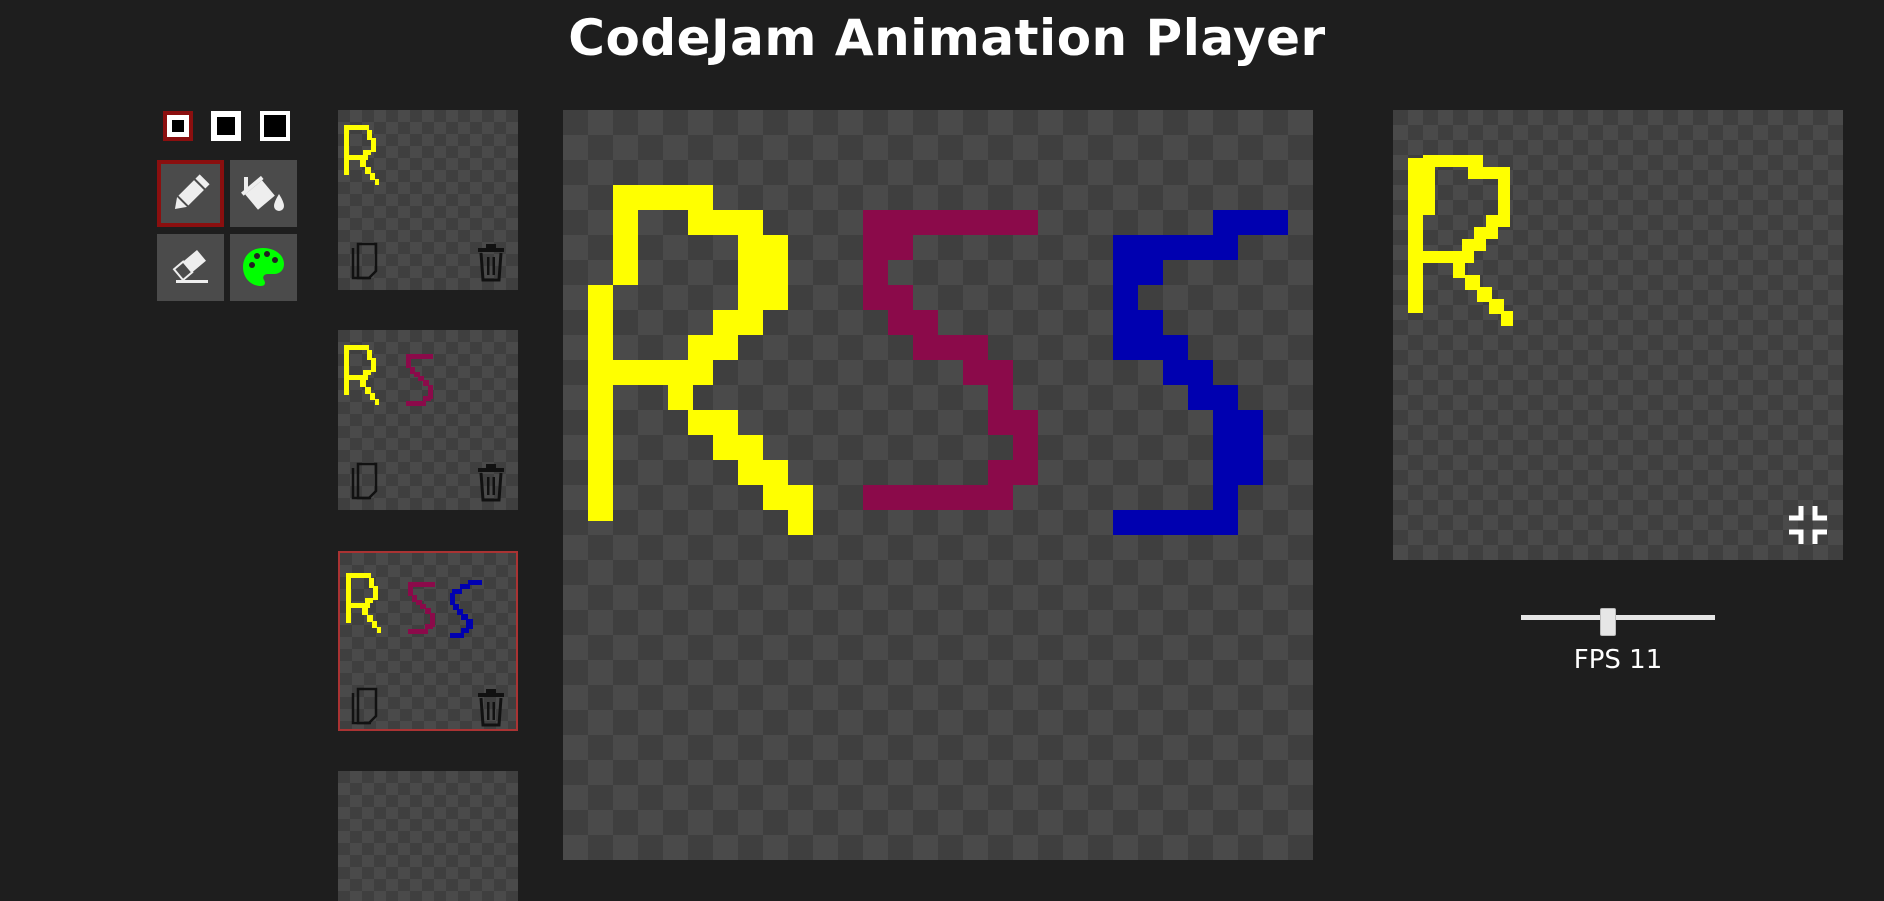  I want to click on pencil-tool-button, so click(190, 193).